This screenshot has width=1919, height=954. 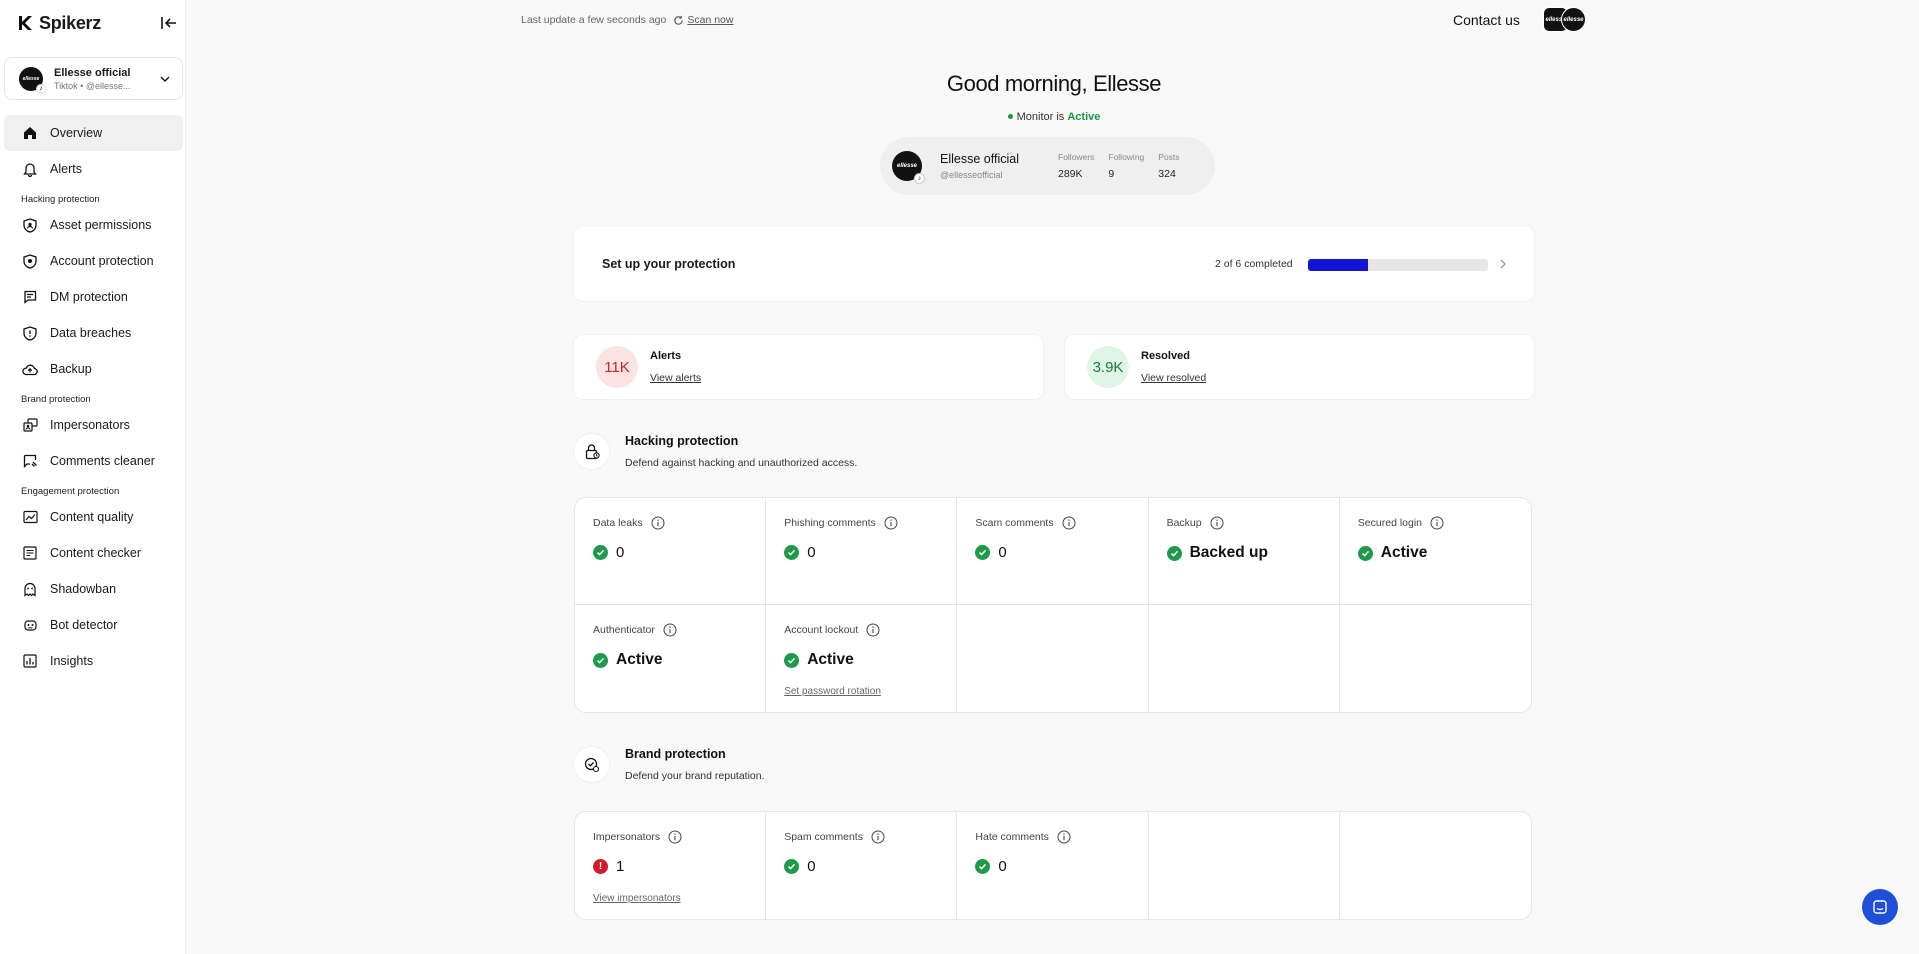 I want to click on metric-secured-login: Secured login Active, so click(x=1435, y=551).